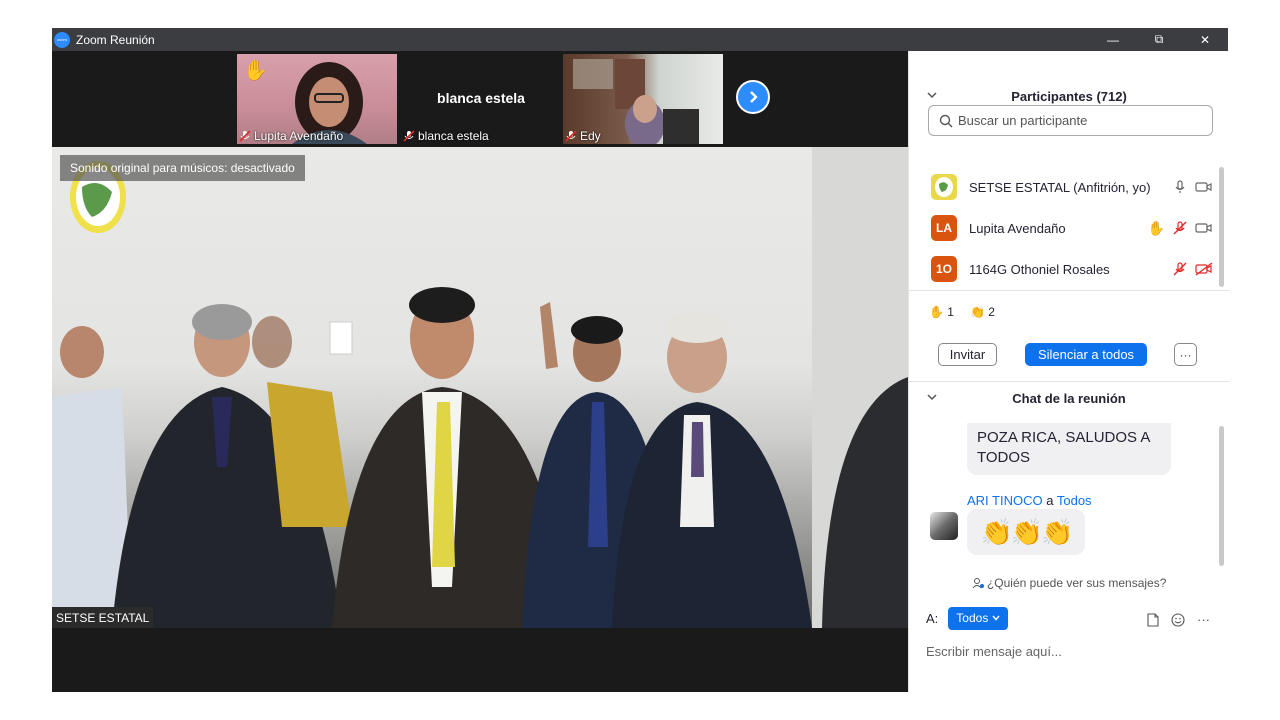 The image size is (1280, 720). What do you see at coordinates (62, 39) in the screenshot?
I see `zoom-logo-icon: zoom` at bounding box center [62, 39].